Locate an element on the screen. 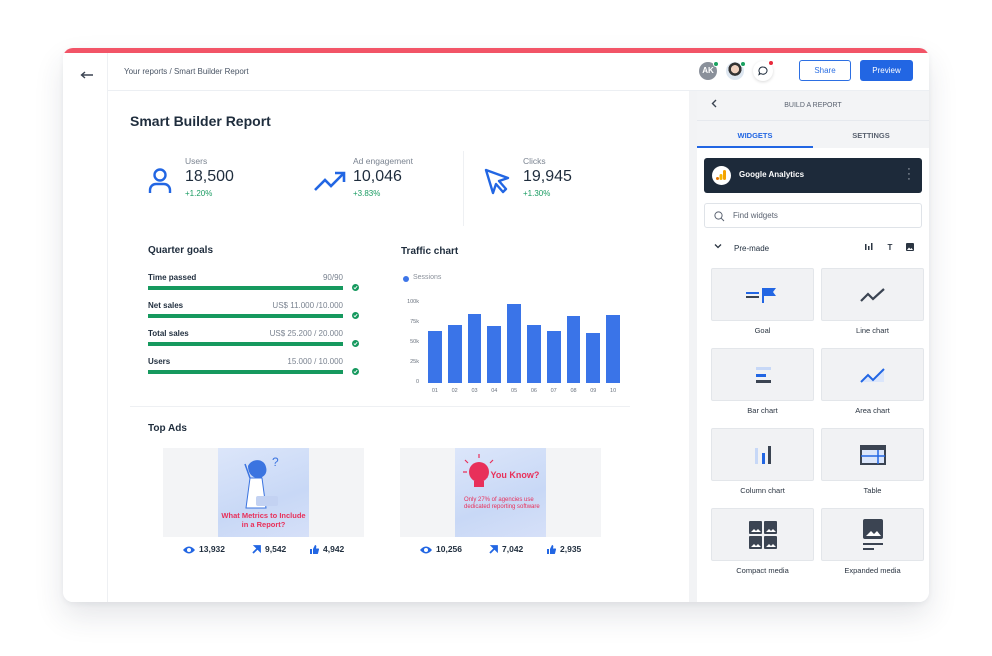  preview-button: Preview is located at coordinates (886, 70).